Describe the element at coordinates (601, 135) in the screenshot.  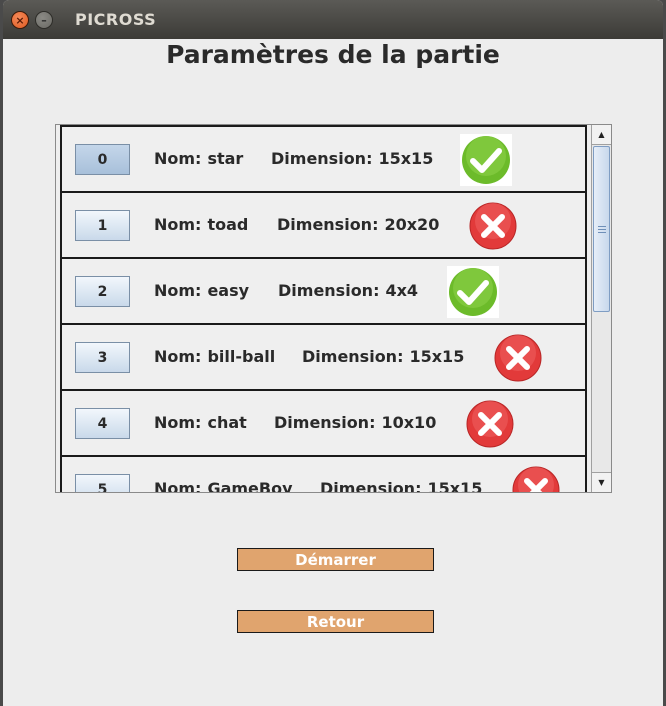
I see `scroll-up-button: ▲` at that location.